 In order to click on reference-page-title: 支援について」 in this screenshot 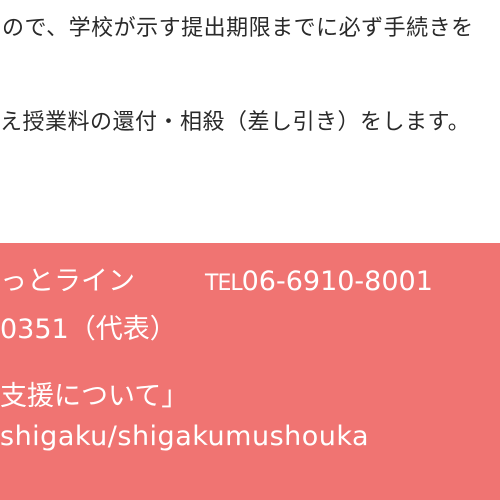, I will do `click(94, 396)`.